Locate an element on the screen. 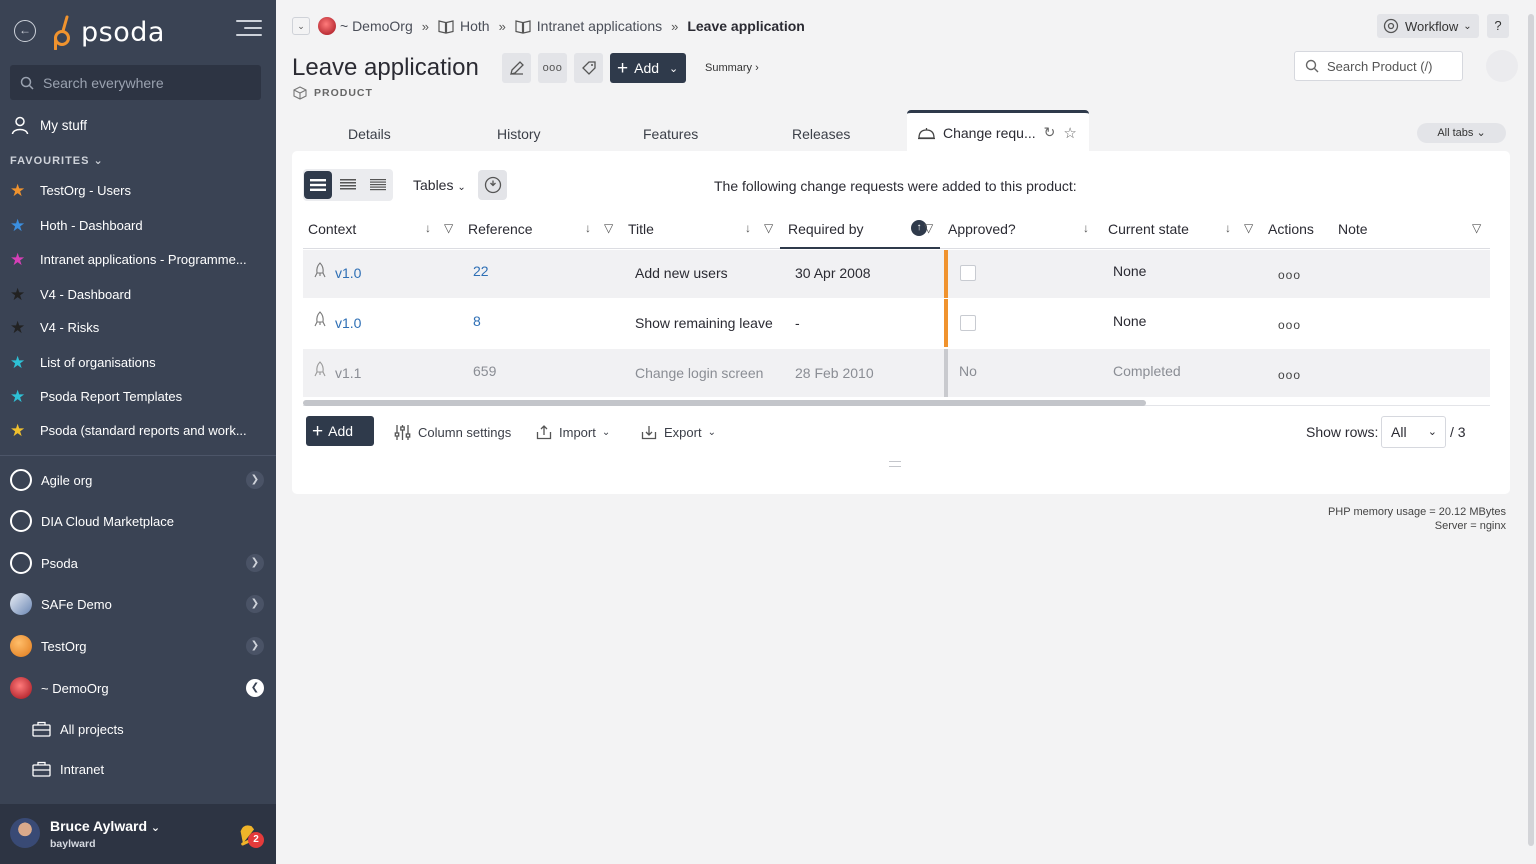 This screenshot has width=1536, height=864. column-header-current-state: Current state is located at coordinates (1148, 229).